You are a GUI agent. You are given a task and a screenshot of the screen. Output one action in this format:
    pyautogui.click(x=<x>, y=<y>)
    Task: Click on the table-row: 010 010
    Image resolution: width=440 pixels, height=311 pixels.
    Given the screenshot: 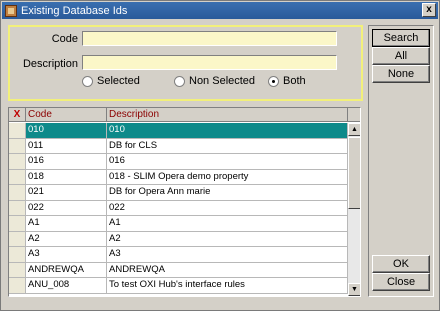 What is the action you would take?
    pyautogui.click(x=178, y=131)
    